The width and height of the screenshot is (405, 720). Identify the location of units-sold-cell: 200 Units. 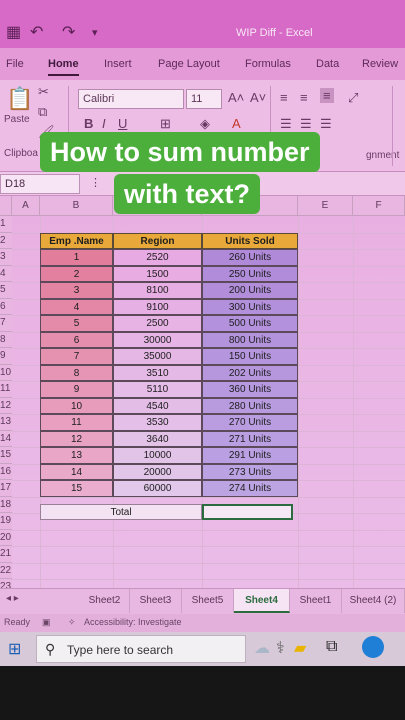
(250, 290).